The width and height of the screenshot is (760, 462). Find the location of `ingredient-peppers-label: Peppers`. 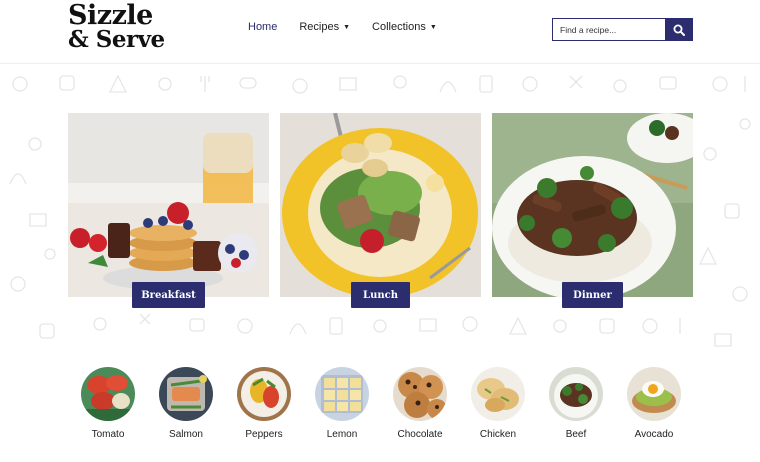

ingredient-peppers-label: Peppers is located at coordinates (264, 434).